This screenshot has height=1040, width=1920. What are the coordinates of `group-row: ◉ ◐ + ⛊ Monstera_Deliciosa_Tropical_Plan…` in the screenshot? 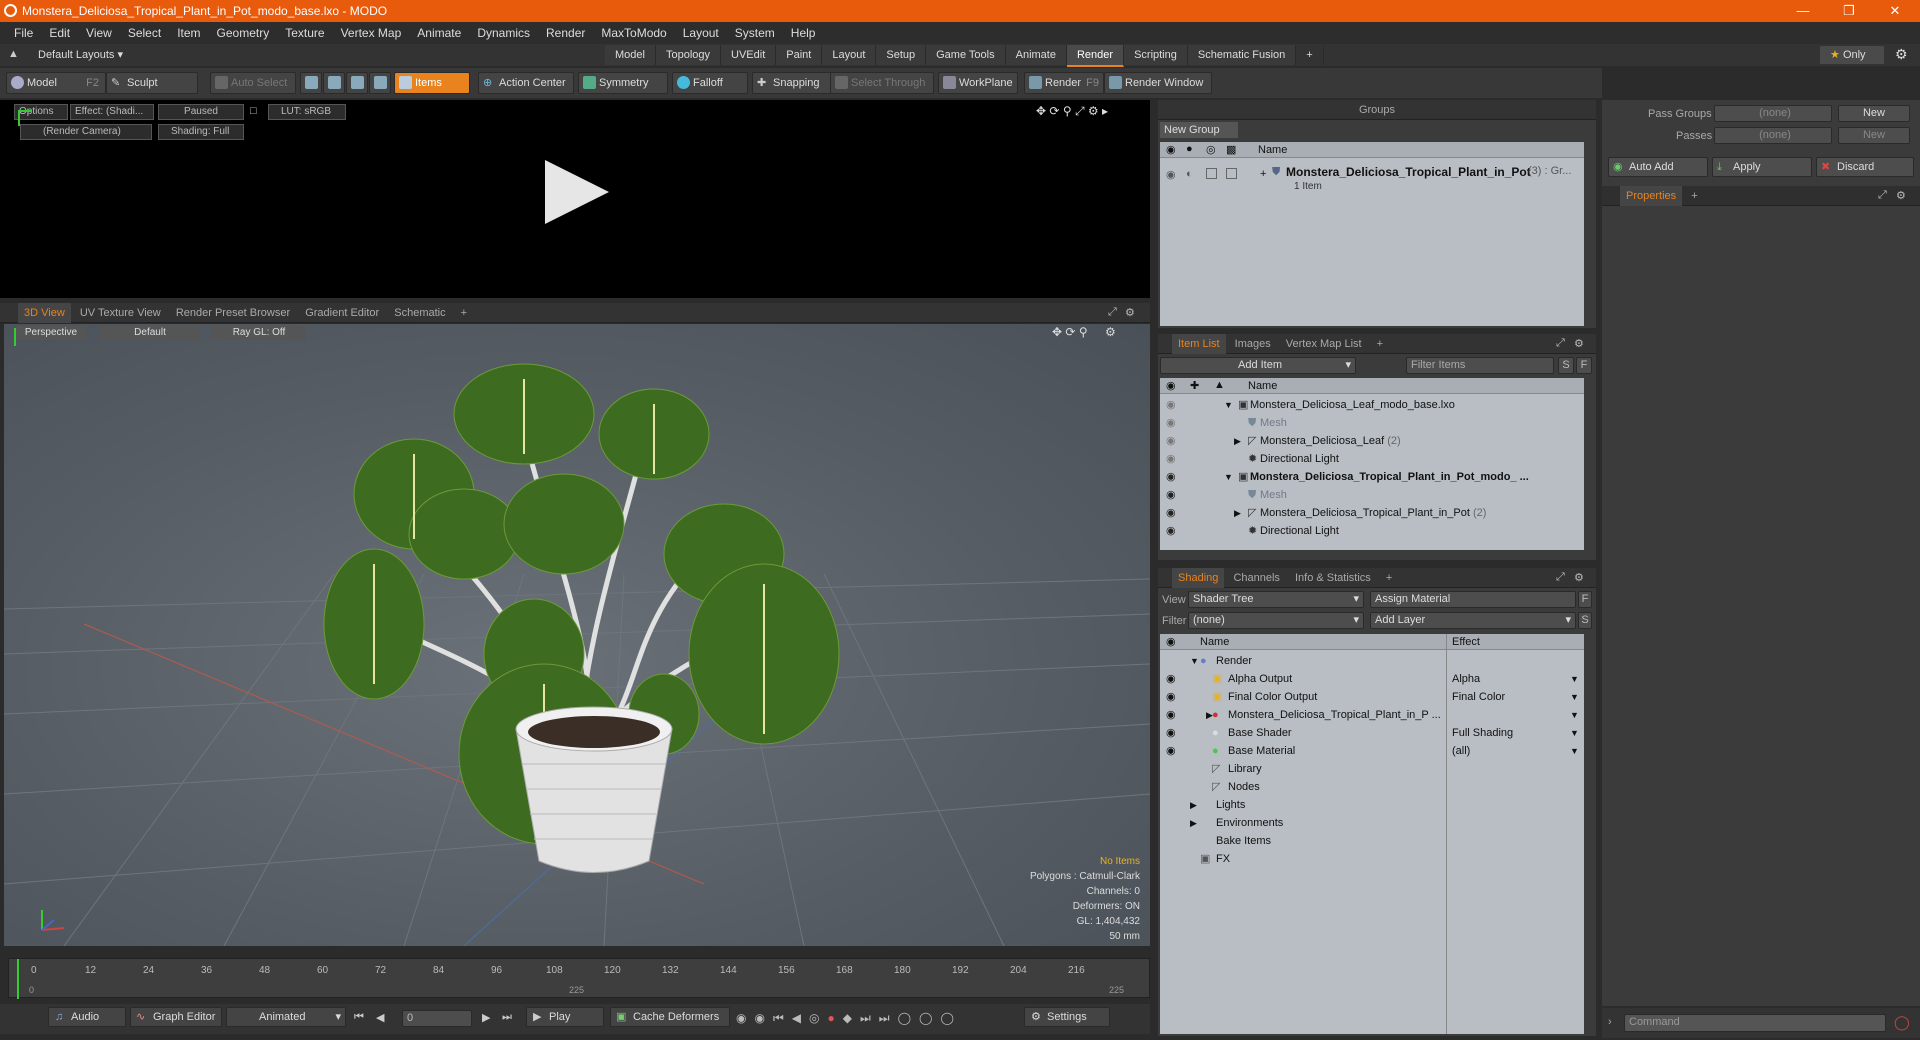 It's located at (1372, 179).